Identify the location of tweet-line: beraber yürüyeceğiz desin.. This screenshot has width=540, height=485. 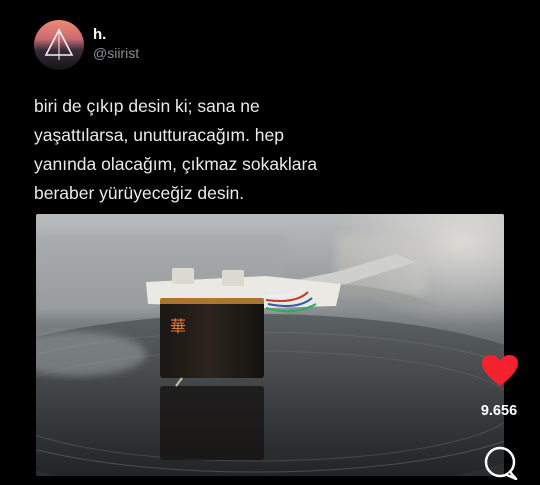
(139, 193).